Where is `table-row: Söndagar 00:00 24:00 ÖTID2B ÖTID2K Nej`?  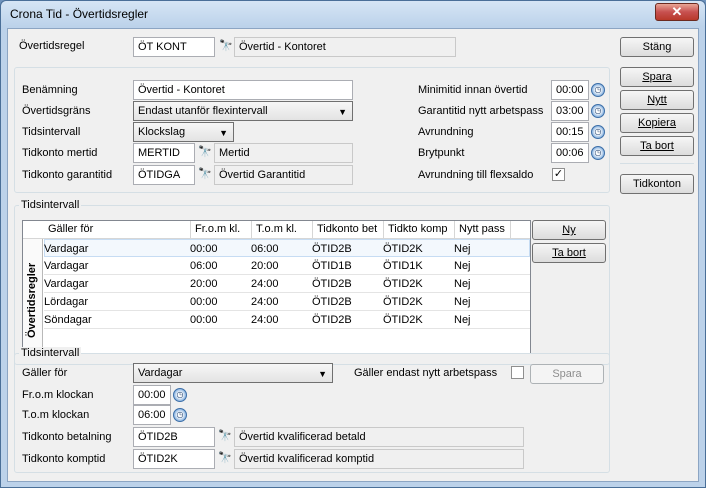 table-row: Söndagar 00:00 24:00 ÖTID2B ÖTID2K Nej is located at coordinates (287, 320).